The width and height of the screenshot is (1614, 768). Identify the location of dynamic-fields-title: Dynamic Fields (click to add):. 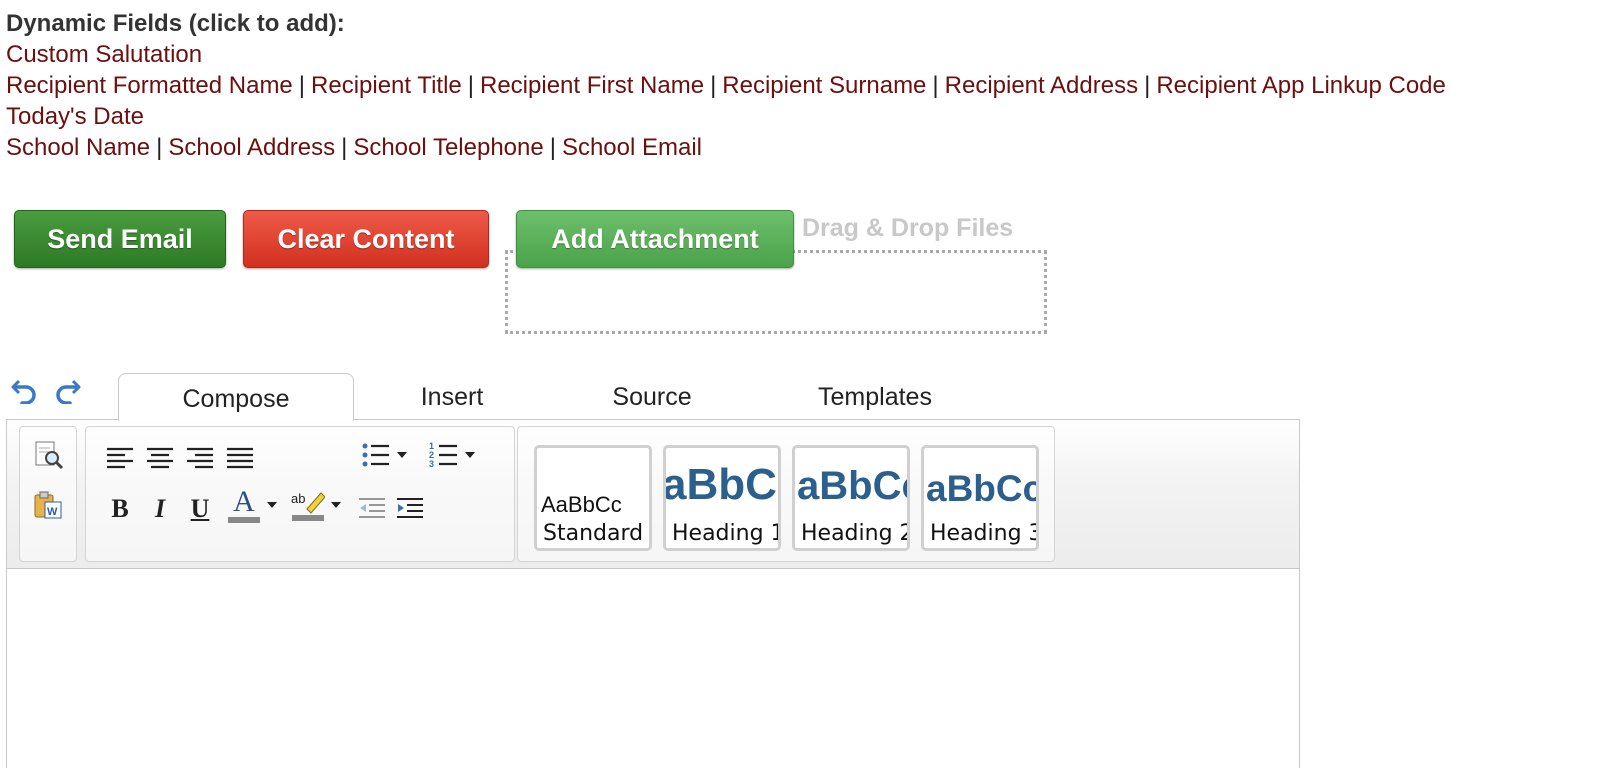
(175, 23).